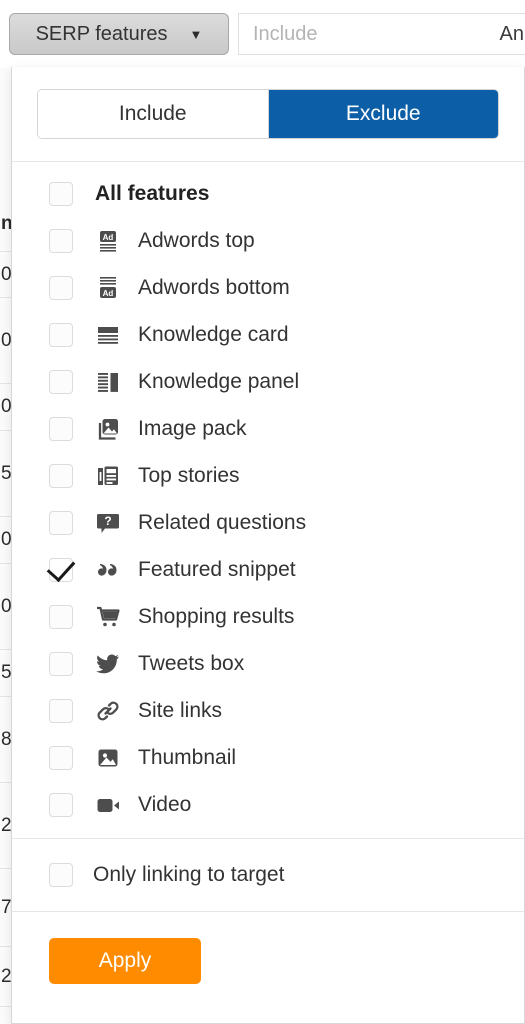  I want to click on toggle-spacer, so click(268, 150).